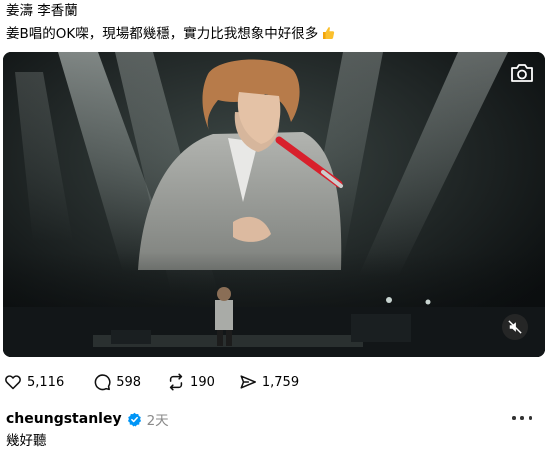 Image resolution: width=555 pixels, height=460 pixels. Describe the element at coordinates (522, 73) in the screenshot. I see `camera-icon` at that location.